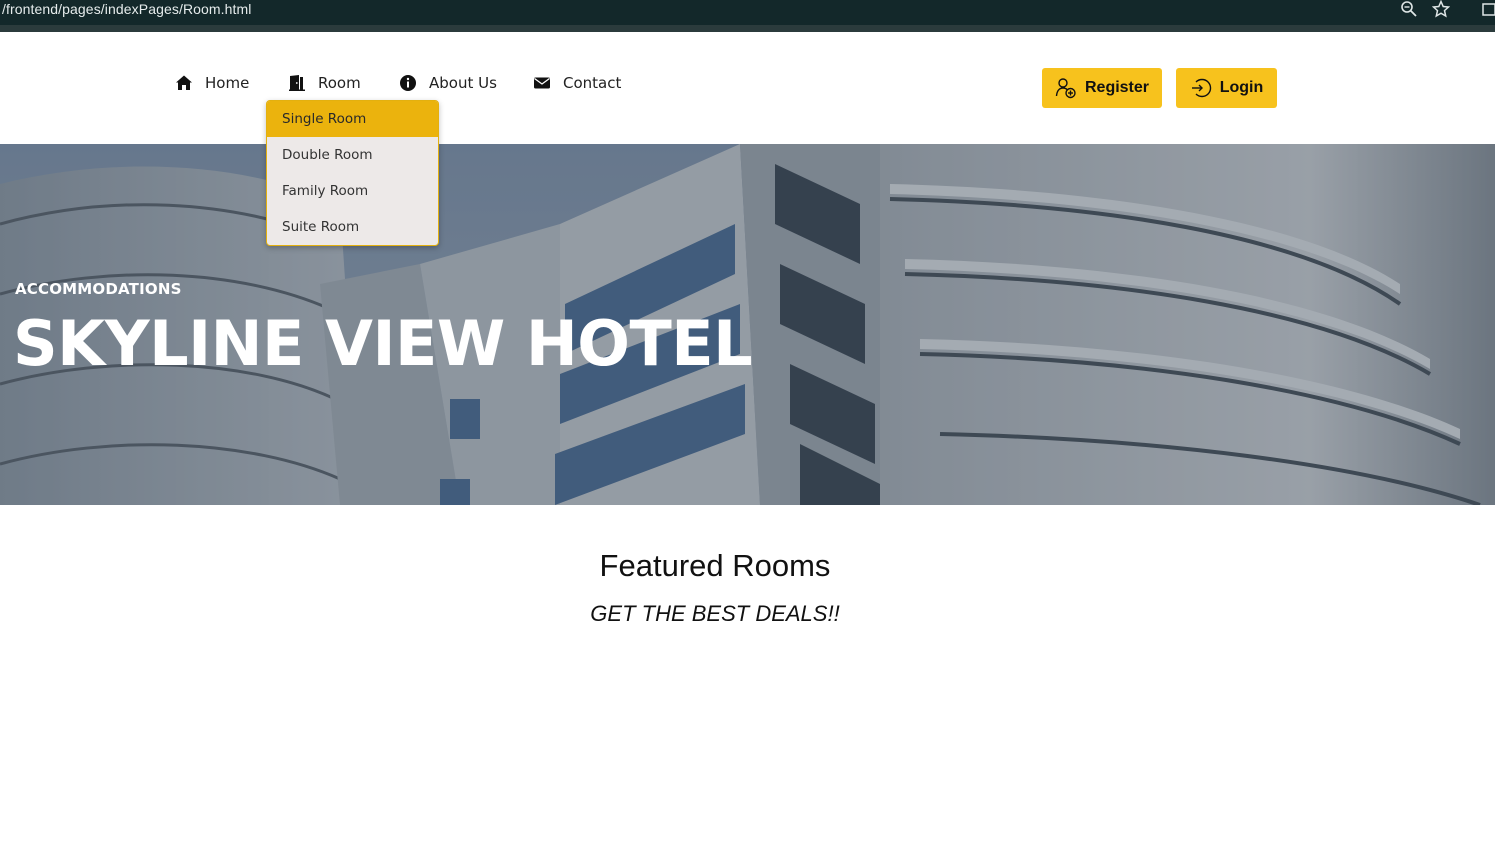 The height and width of the screenshot is (859, 1495). I want to click on star-icon, so click(1441, 9).